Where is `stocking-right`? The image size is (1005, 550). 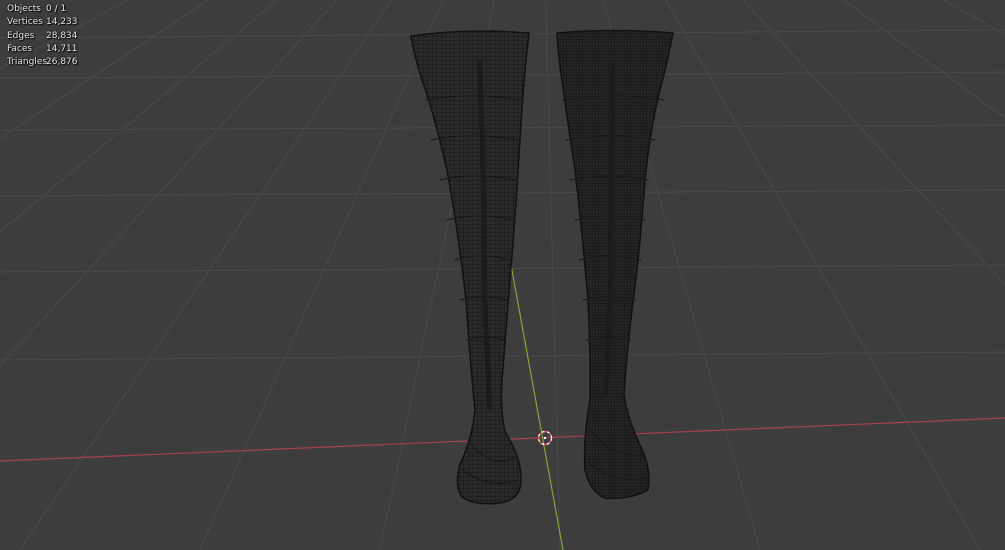
stocking-right is located at coordinates (615, 264).